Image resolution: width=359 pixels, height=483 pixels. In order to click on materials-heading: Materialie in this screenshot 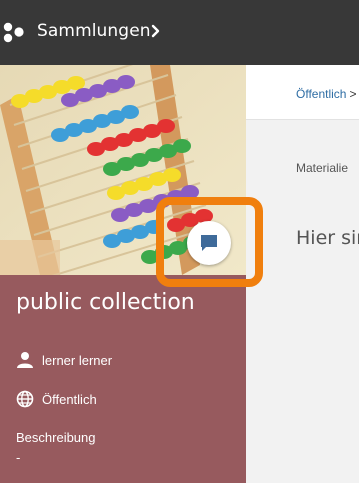, I will do `click(322, 168)`.